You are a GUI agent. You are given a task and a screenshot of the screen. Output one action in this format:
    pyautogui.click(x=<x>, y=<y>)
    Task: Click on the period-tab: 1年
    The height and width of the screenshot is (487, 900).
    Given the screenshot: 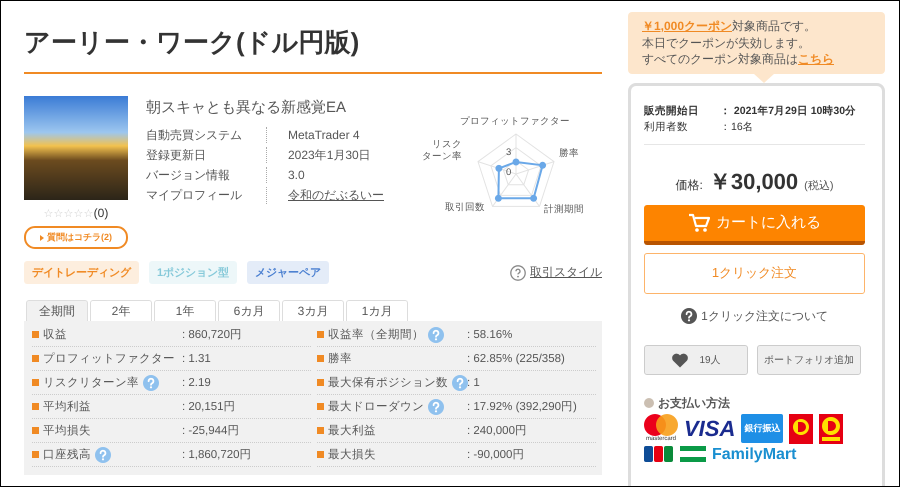 What is the action you would take?
    pyautogui.click(x=185, y=310)
    